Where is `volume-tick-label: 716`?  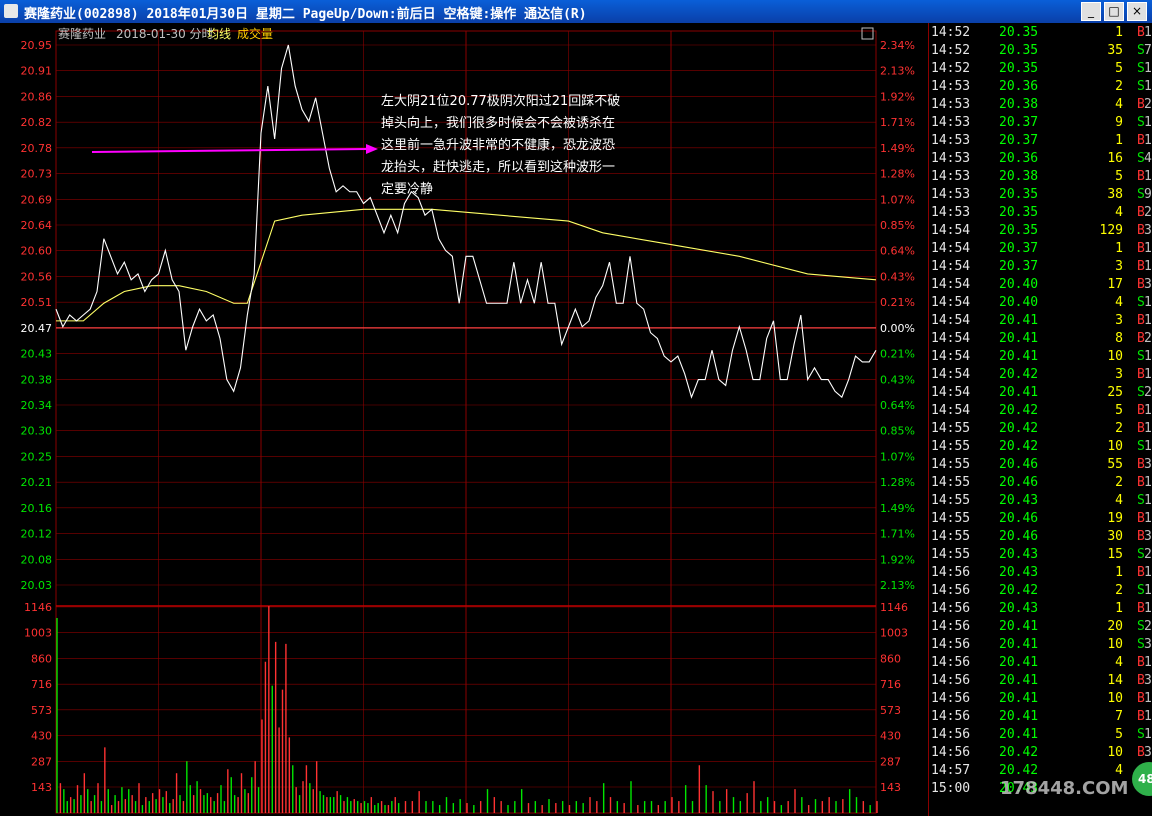 volume-tick-label: 716 is located at coordinates (41, 684).